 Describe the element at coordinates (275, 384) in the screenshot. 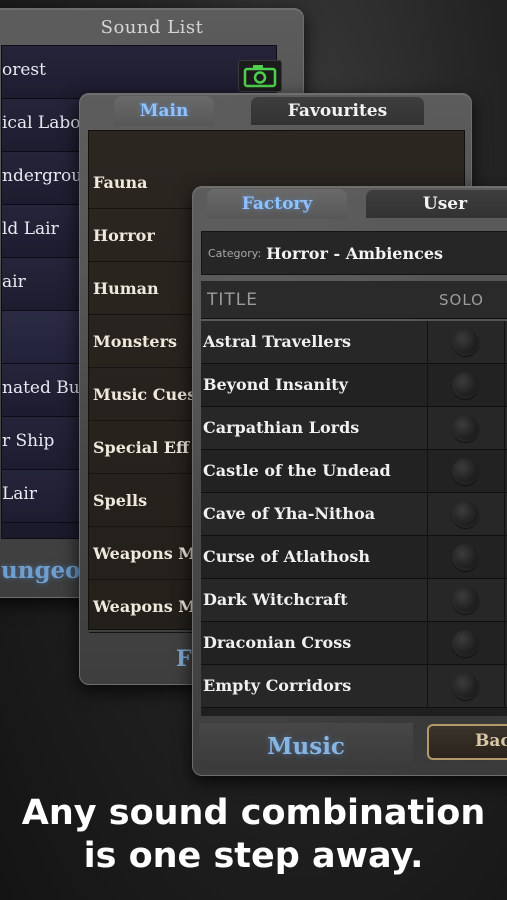

I see `sound-title: Beyond Insanity` at that location.